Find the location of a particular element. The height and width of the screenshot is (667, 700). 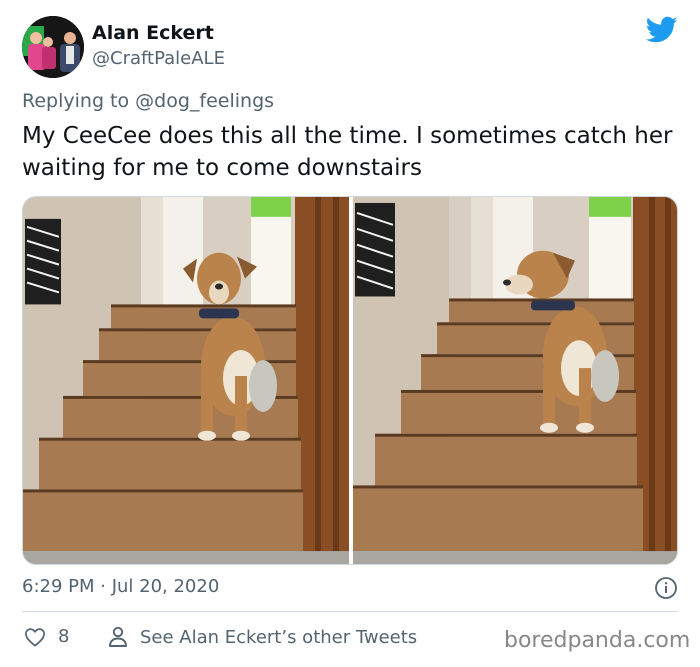

reply-context: Replying to @dog_feelings is located at coordinates (148, 101).